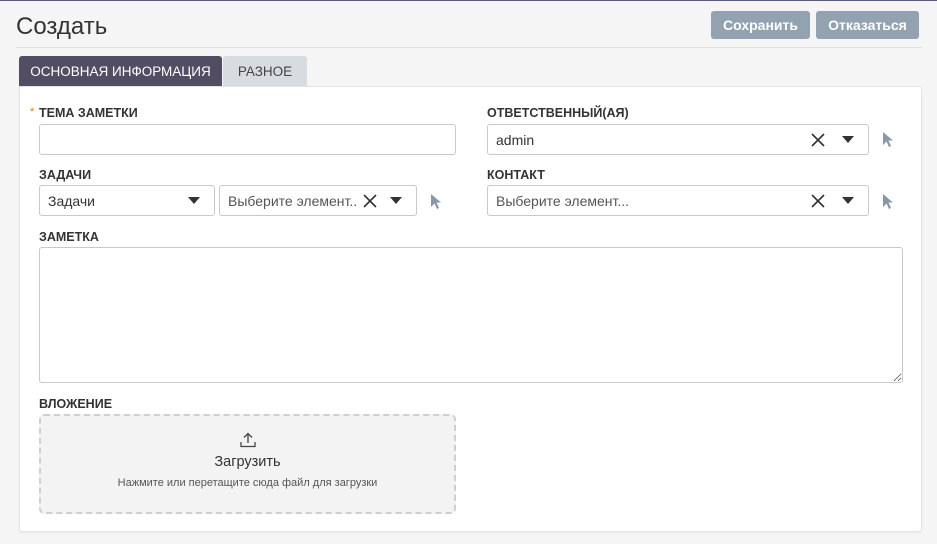  What do you see at coordinates (65, 175) in the screenshot?
I see `tasks-label: ЗАДАЧИ` at bounding box center [65, 175].